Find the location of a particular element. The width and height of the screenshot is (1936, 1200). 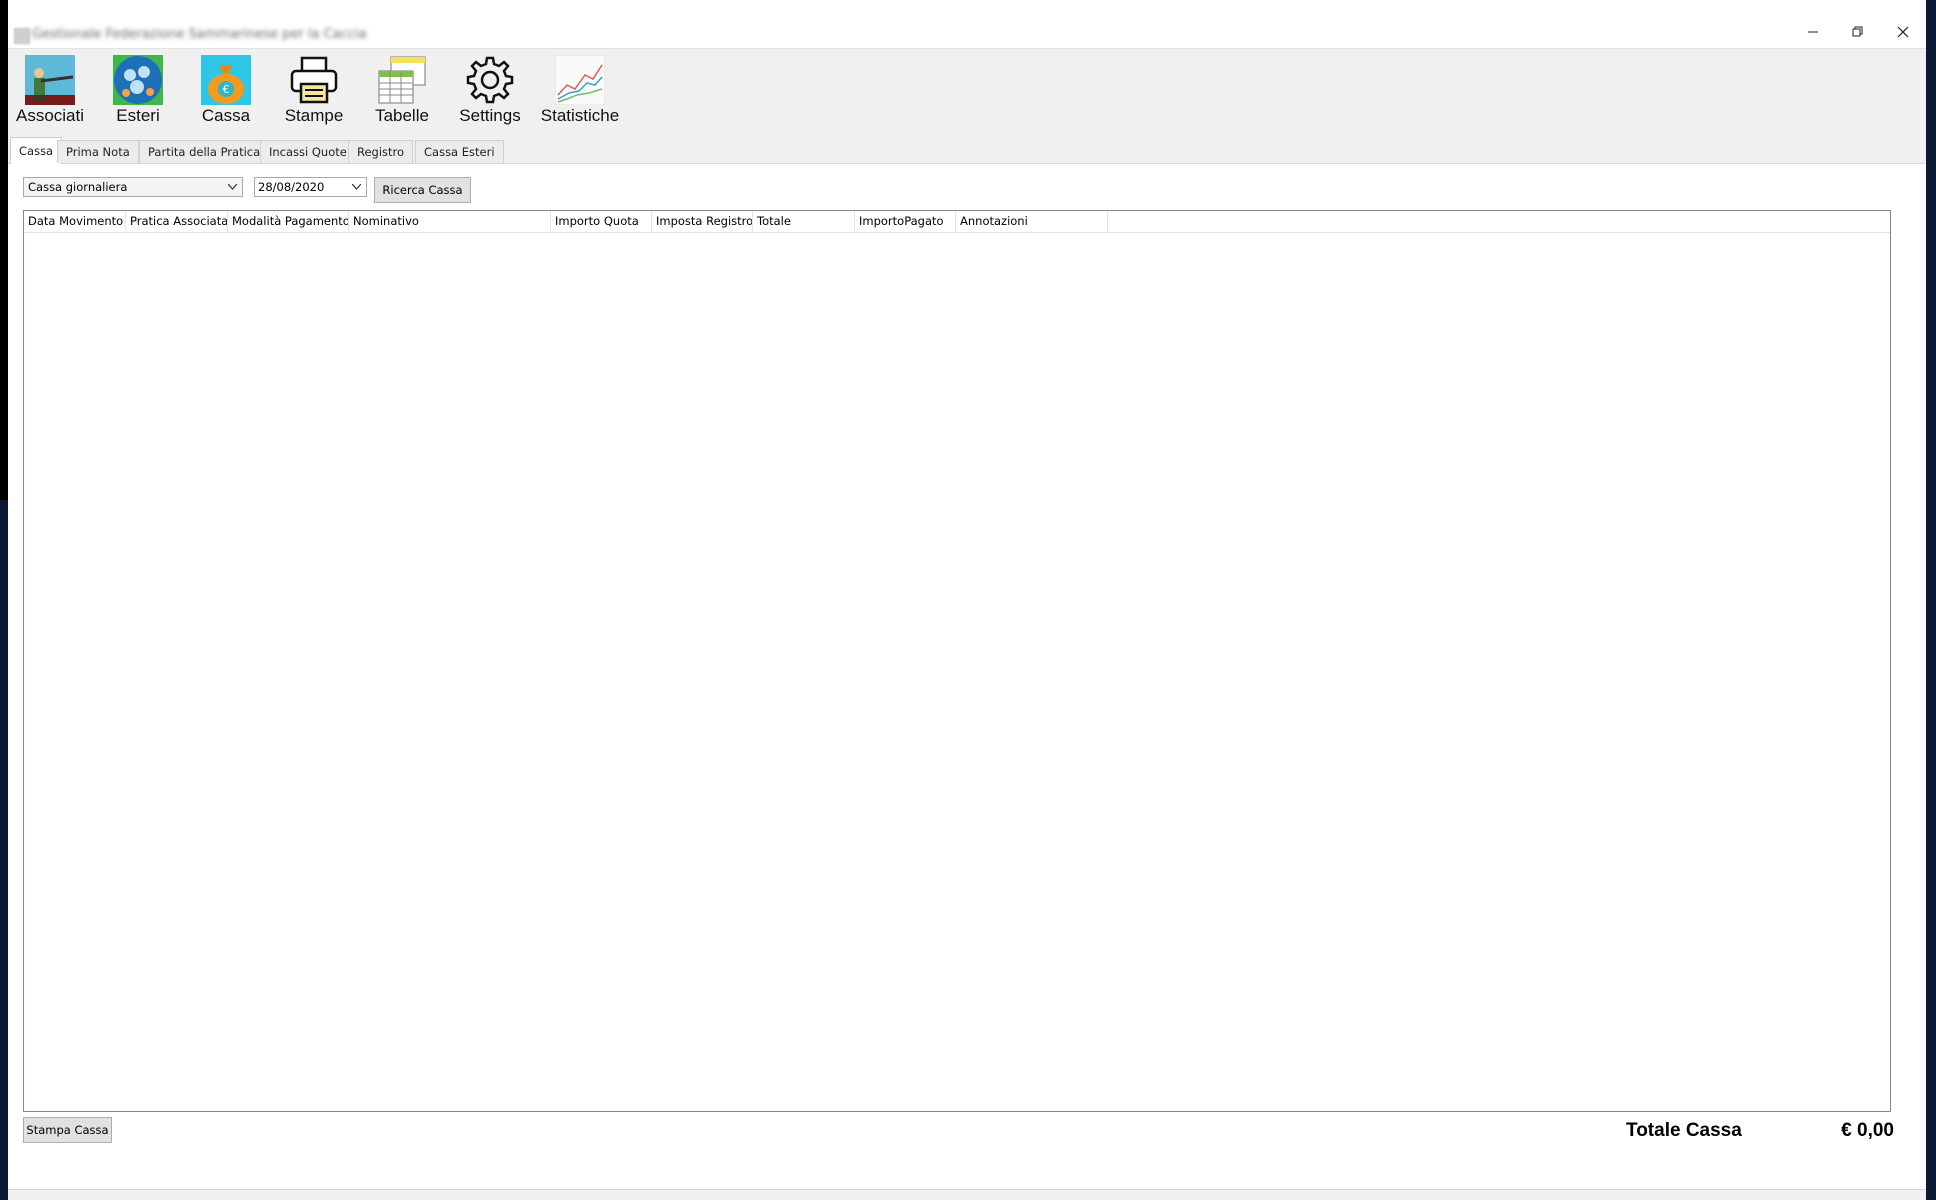

toolbar-label: Stampe is located at coordinates (314, 115).